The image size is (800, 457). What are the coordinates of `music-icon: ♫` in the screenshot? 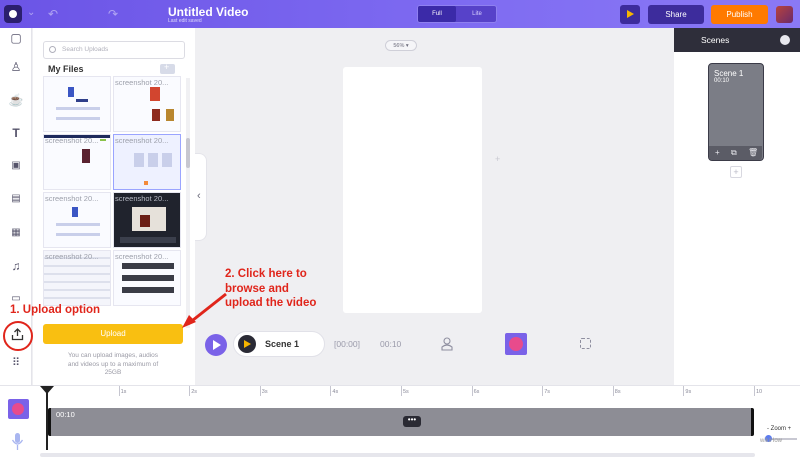 It's located at (16, 266).